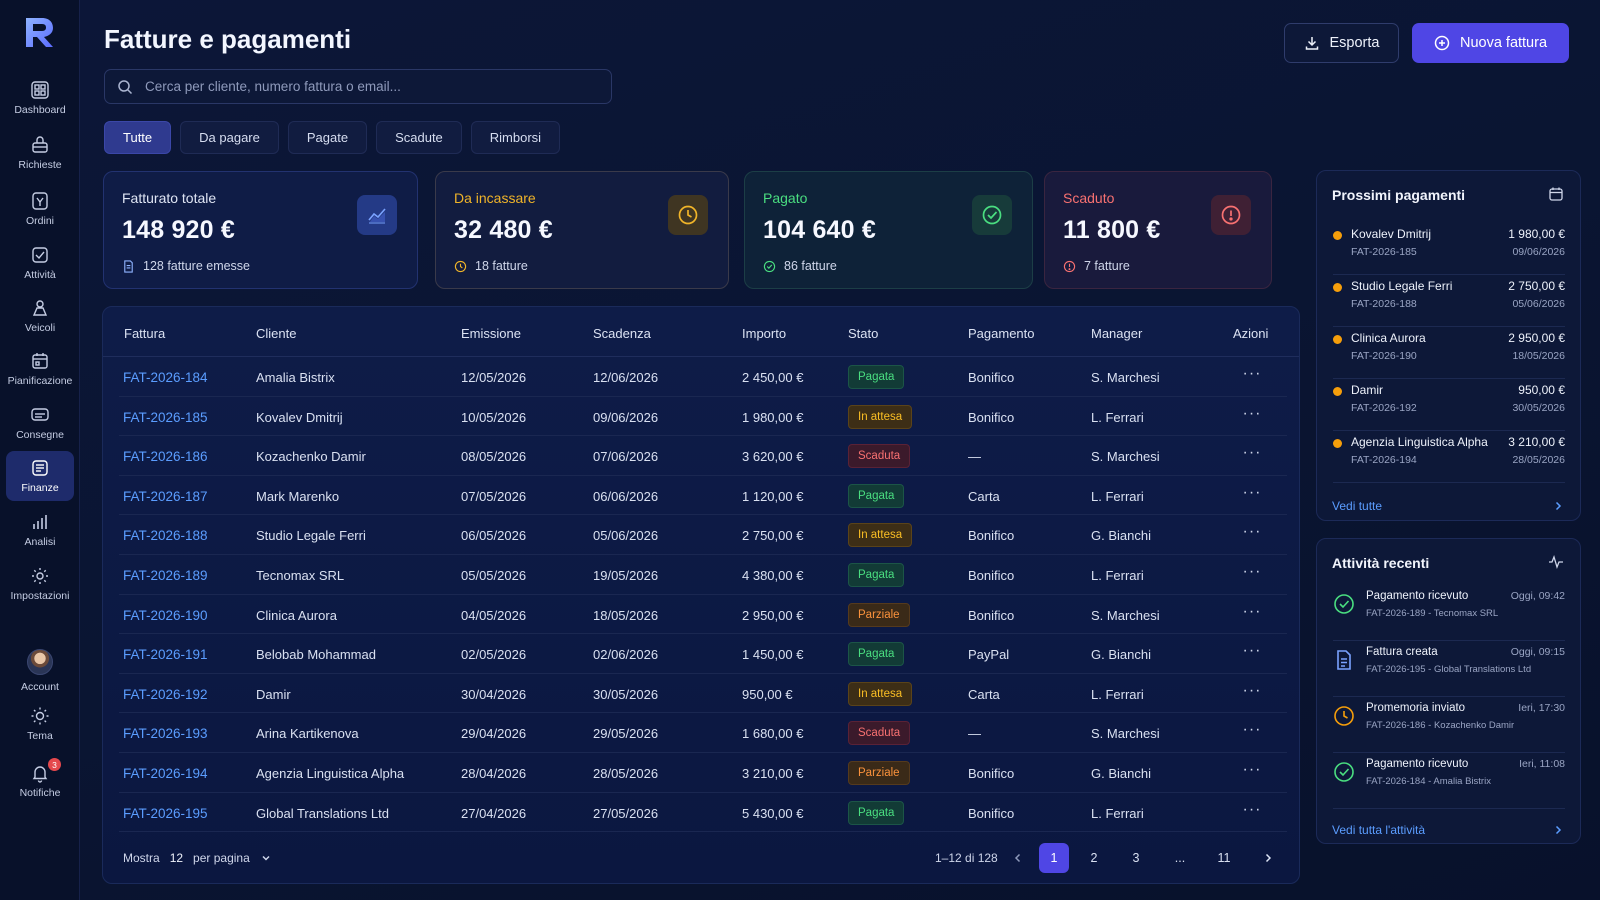 This screenshot has width=1600, height=900. Describe the element at coordinates (165, 377) in the screenshot. I see `invoice-link: FAT-2026-184` at that location.